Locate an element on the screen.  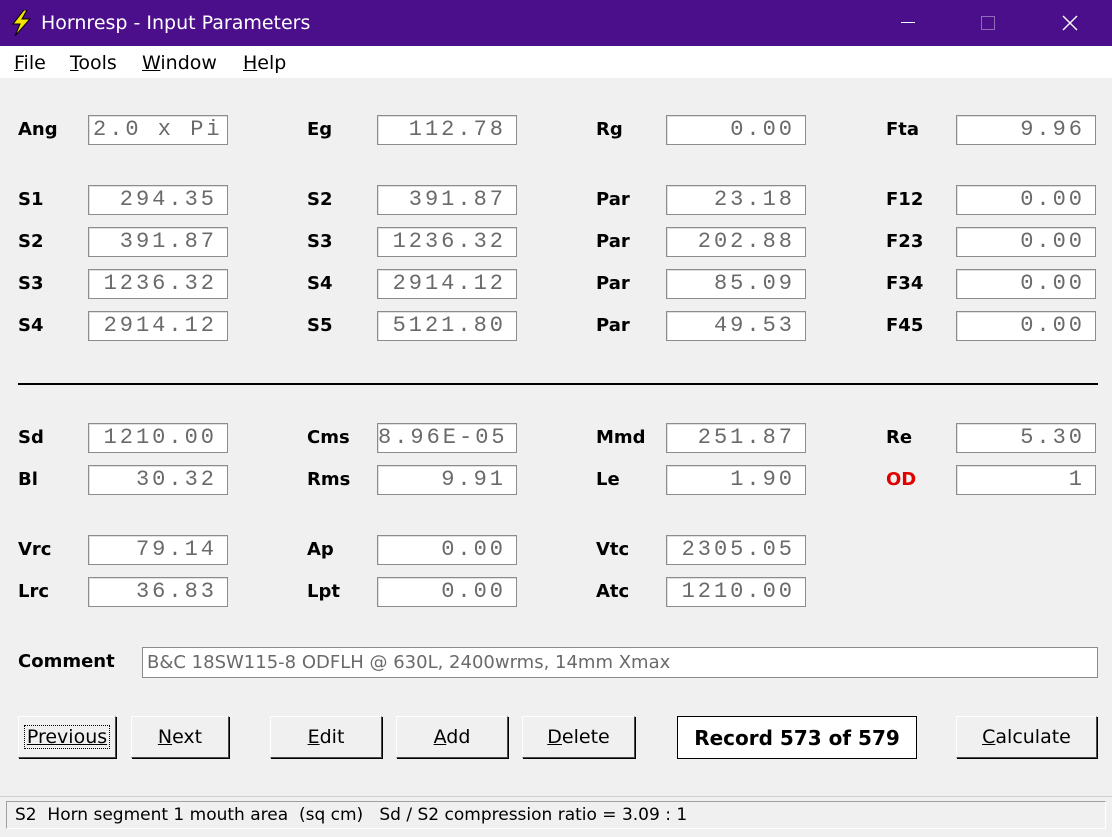
field-fta: 9.96 is located at coordinates (1026, 130).